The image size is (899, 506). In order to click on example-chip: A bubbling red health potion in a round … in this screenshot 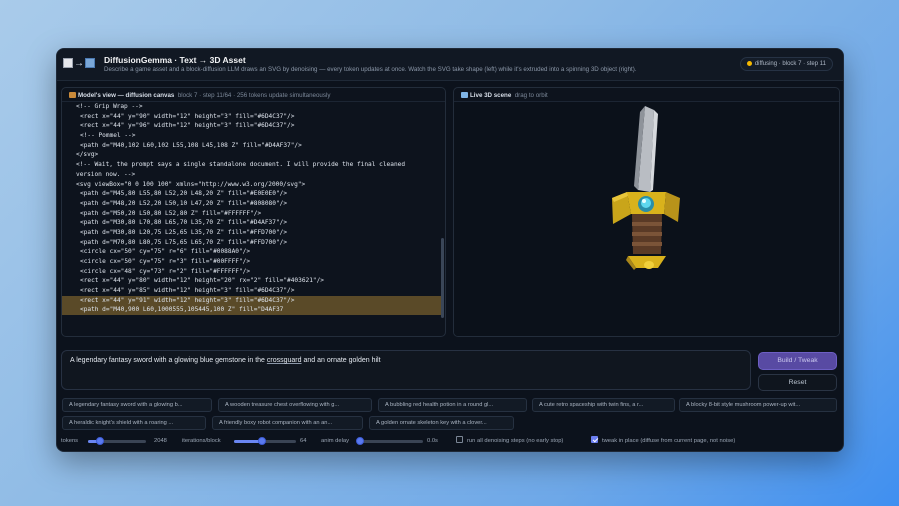, I will do `click(452, 405)`.